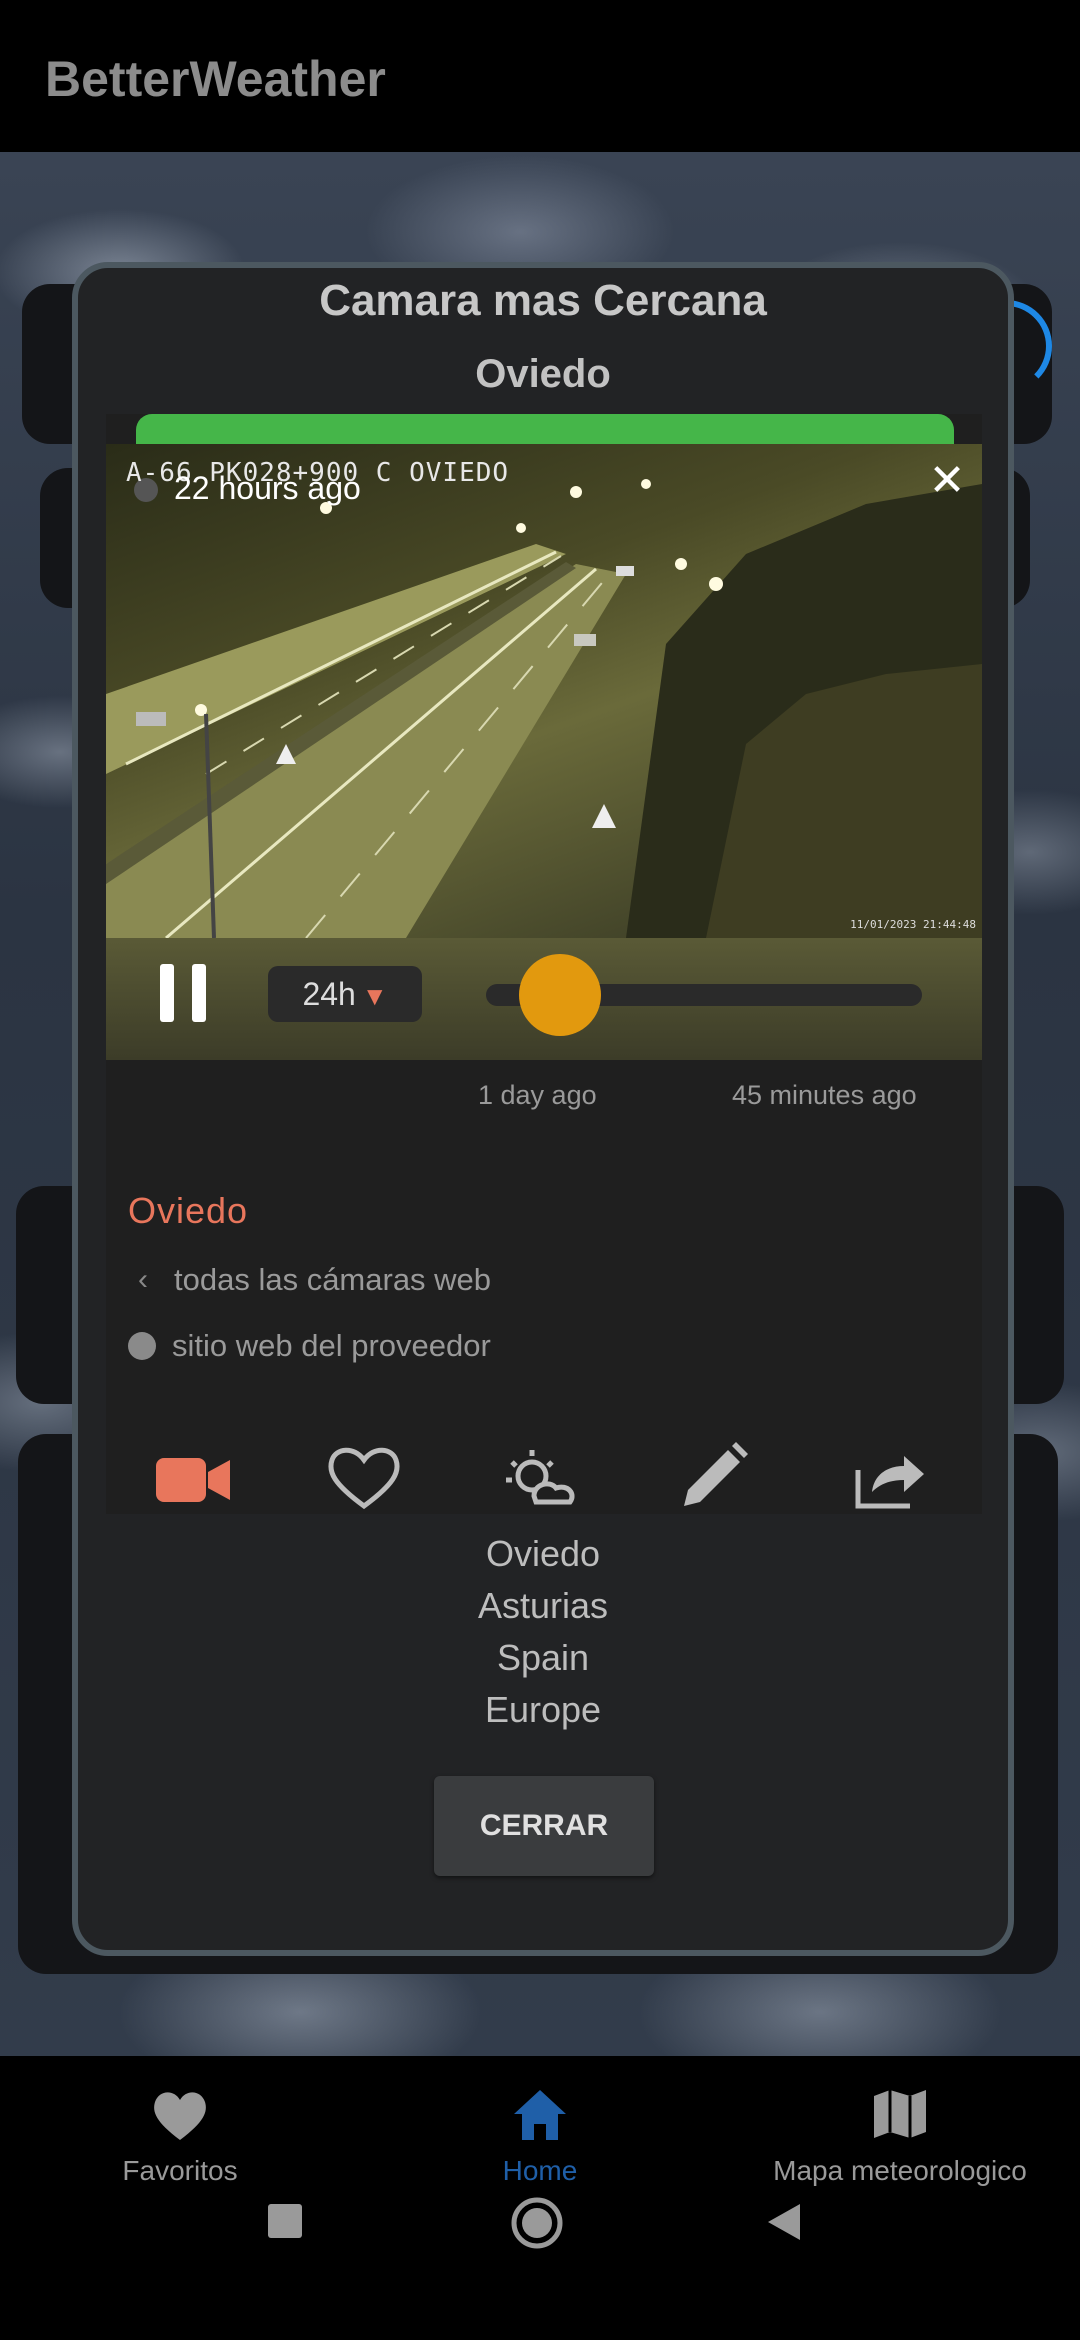 Image resolution: width=1080 pixels, height=2340 pixels. I want to click on back-triangle-icon, so click(784, 2222).